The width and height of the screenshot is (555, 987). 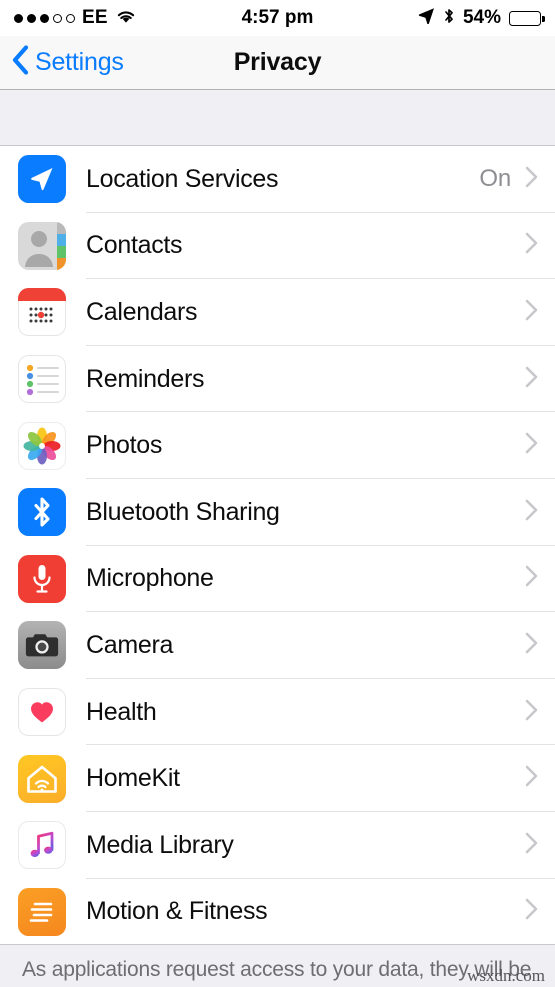 What do you see at coordinates (42, 778) in the screenshot?
I see `homekit-icon` at bounding box center [42, 778].